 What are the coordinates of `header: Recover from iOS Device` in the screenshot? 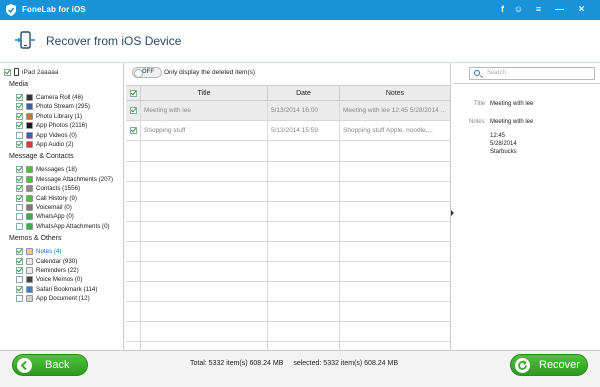 It's located at (300, 41).